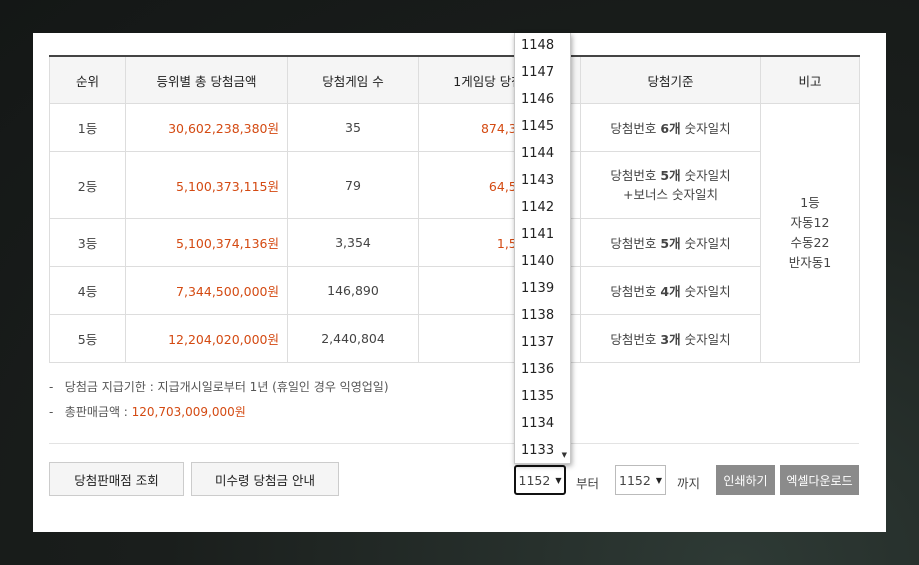 This screenshot has width=919, height=565. What do you see at coordinates (542, 288) in the screenshot?
I see `dropdown-option: 1139` at bounding box center [542, 288].